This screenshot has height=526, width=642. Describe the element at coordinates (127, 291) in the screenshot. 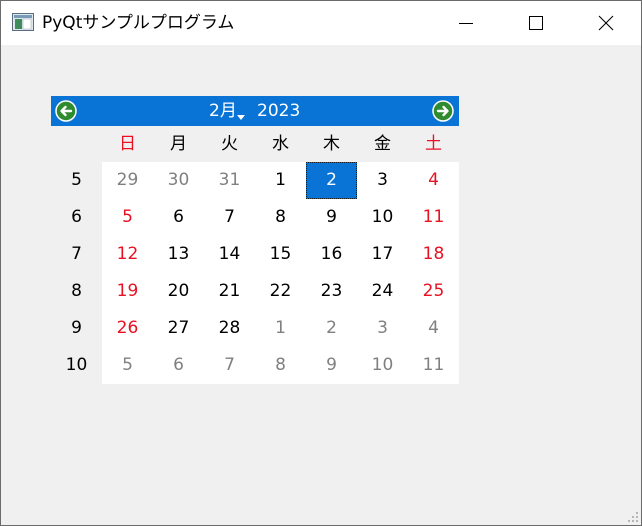

I see `day-cell: 19` at that location.